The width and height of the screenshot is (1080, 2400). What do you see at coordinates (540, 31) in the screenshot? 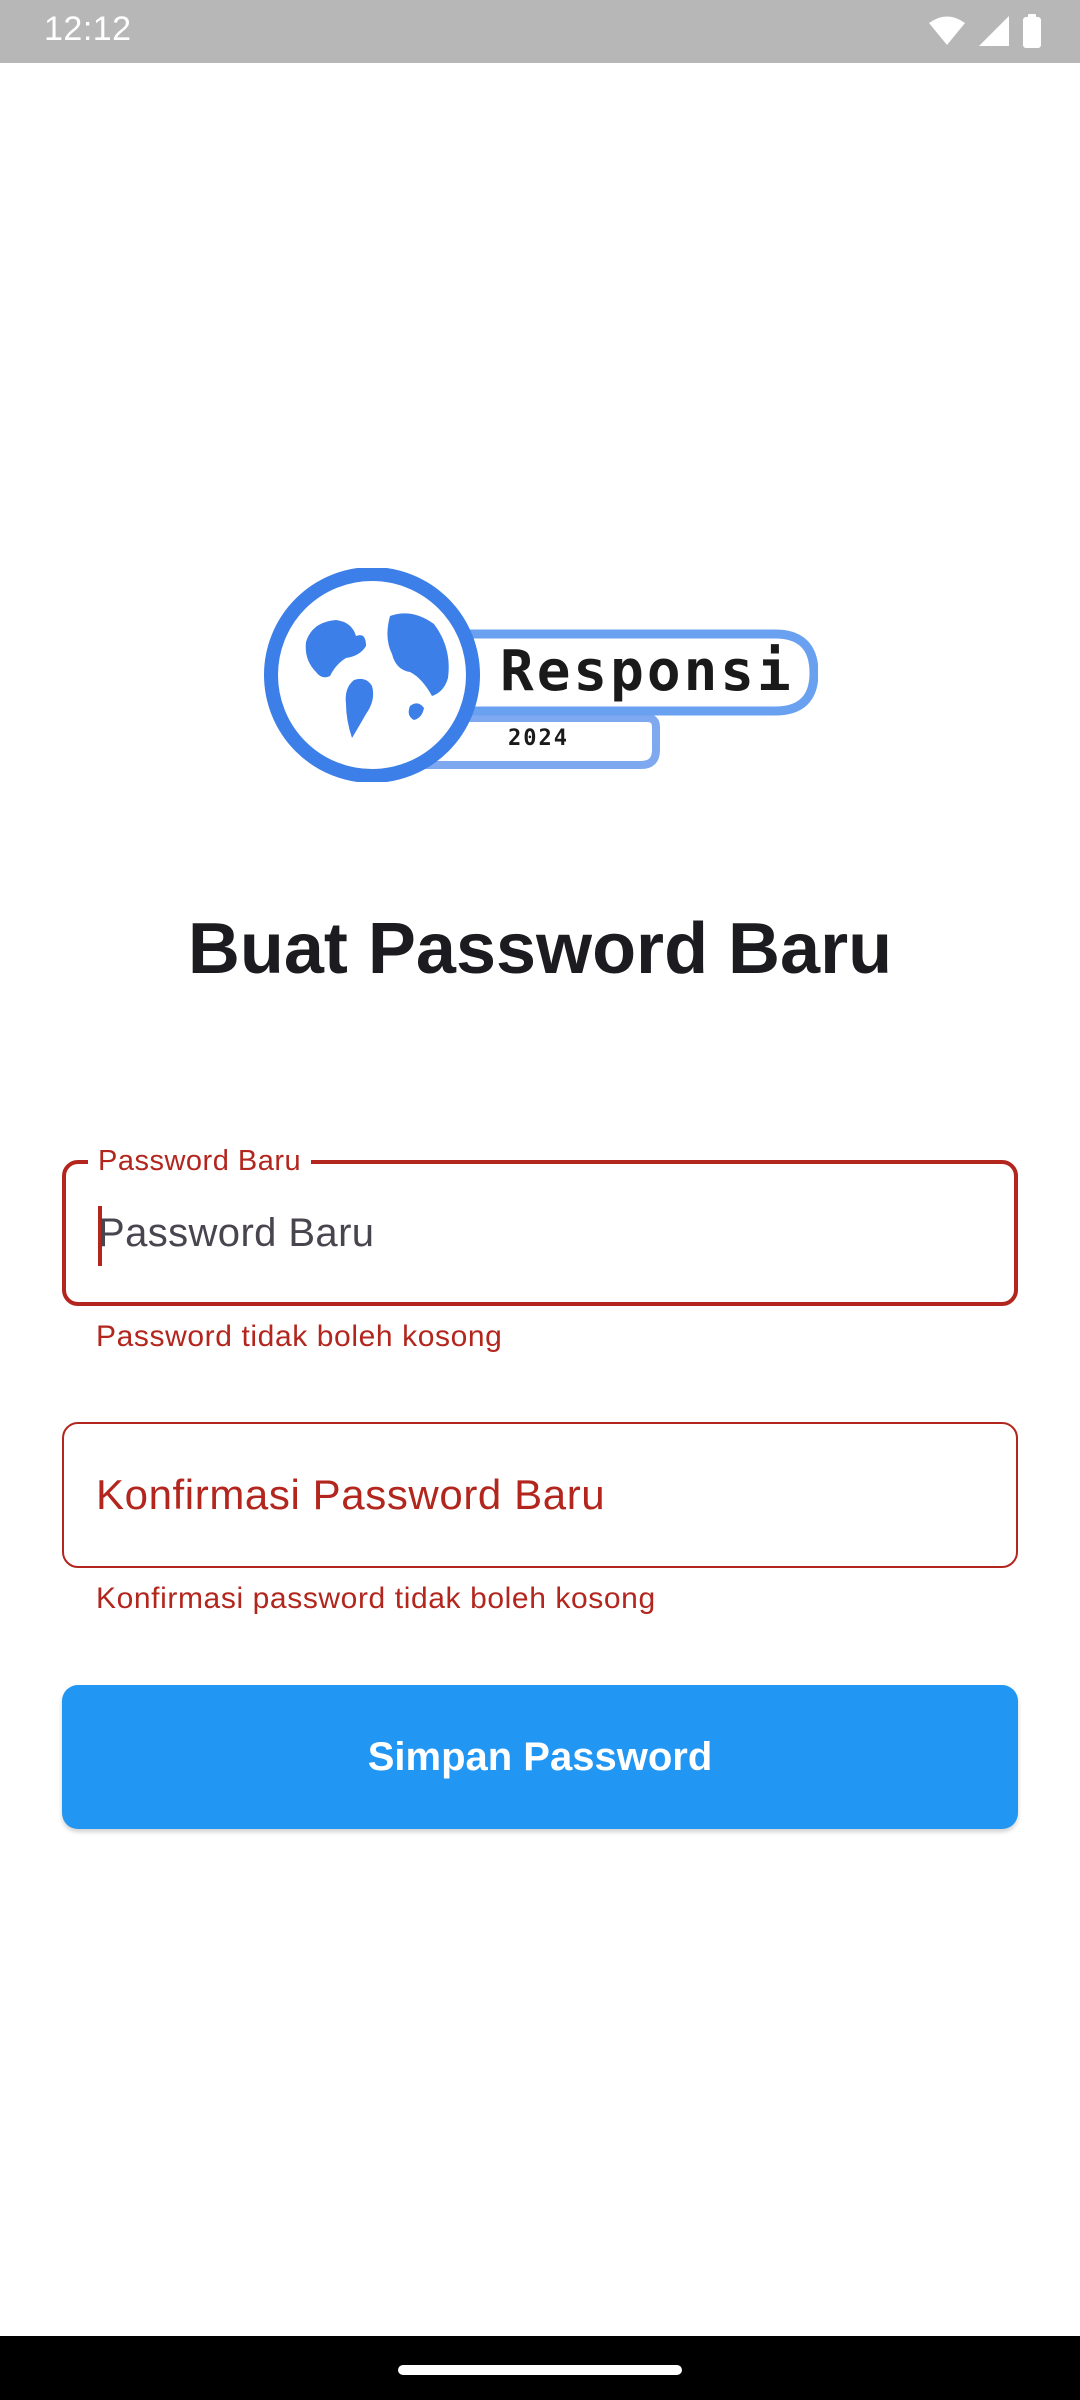
I see `status-bar: 12:12` at bounding box center [540, 31].